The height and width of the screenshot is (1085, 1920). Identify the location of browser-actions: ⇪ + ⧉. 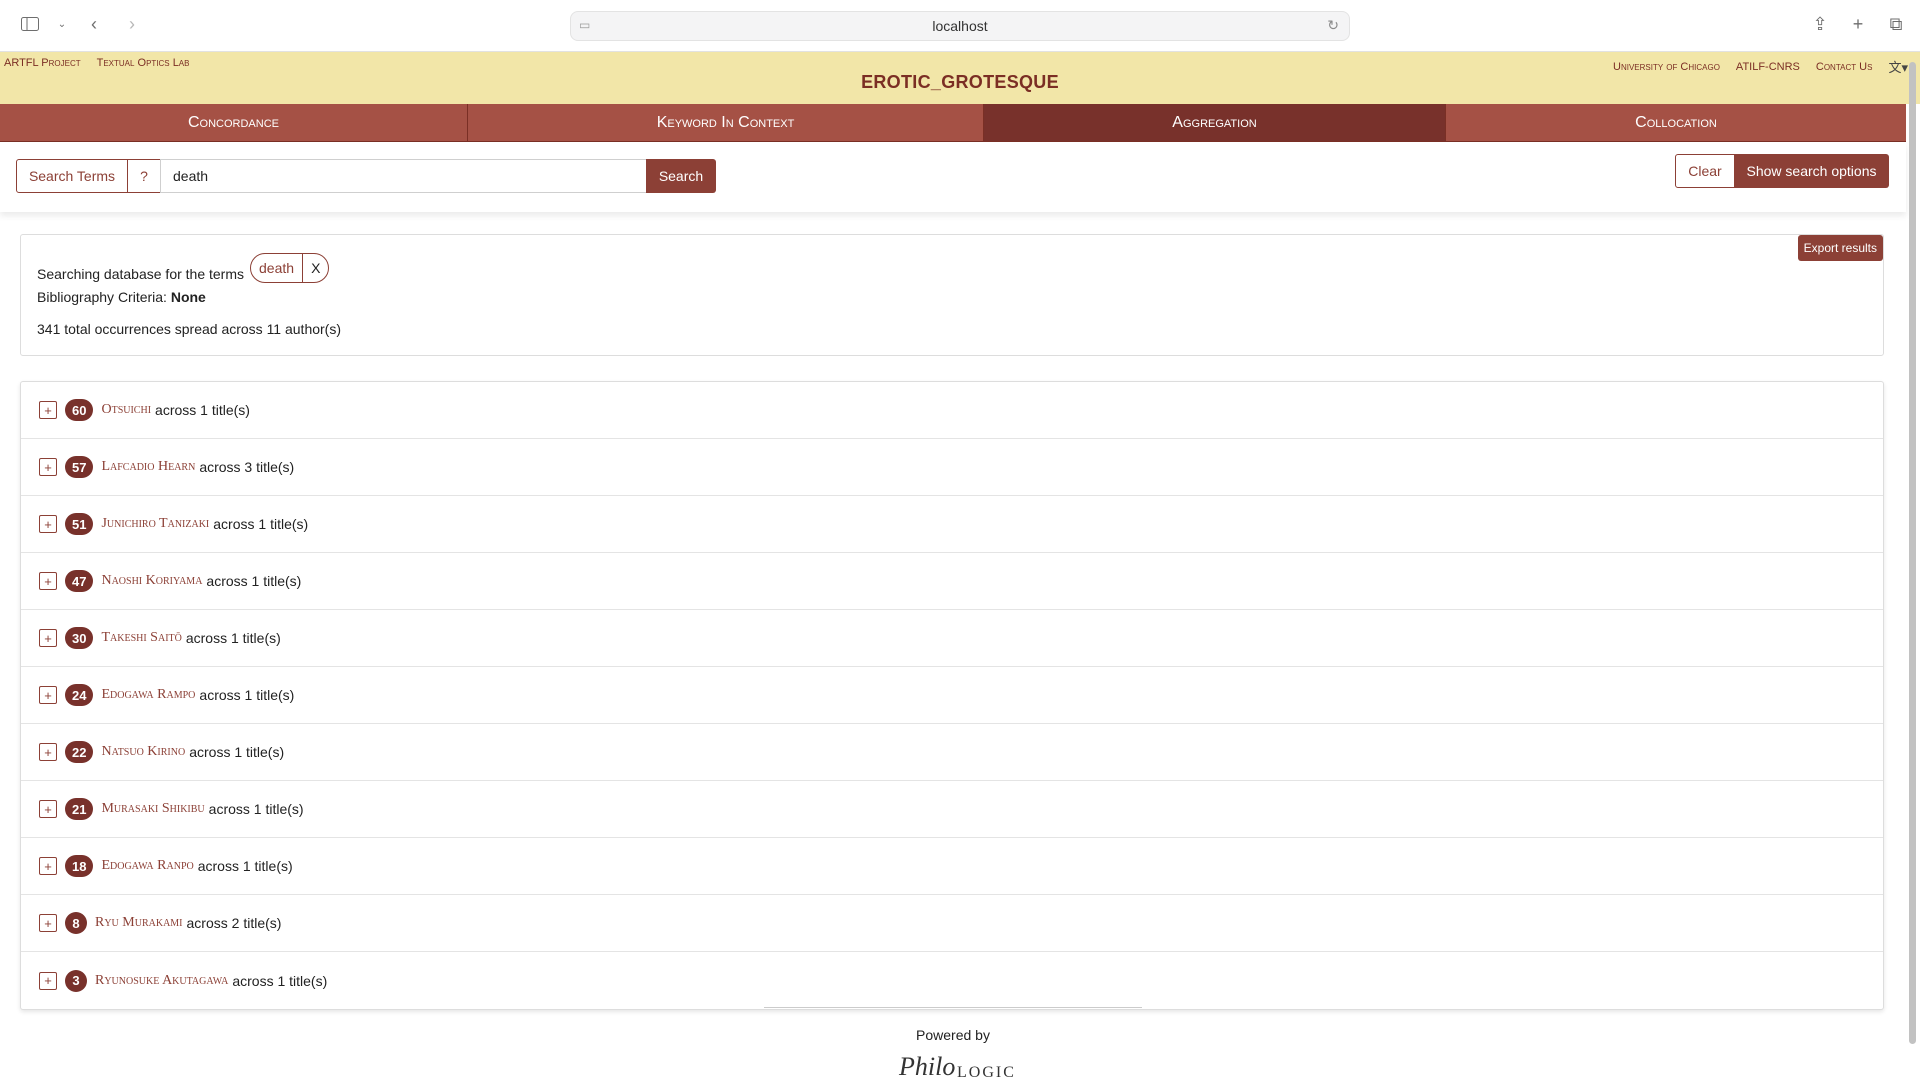
(1858, 24).